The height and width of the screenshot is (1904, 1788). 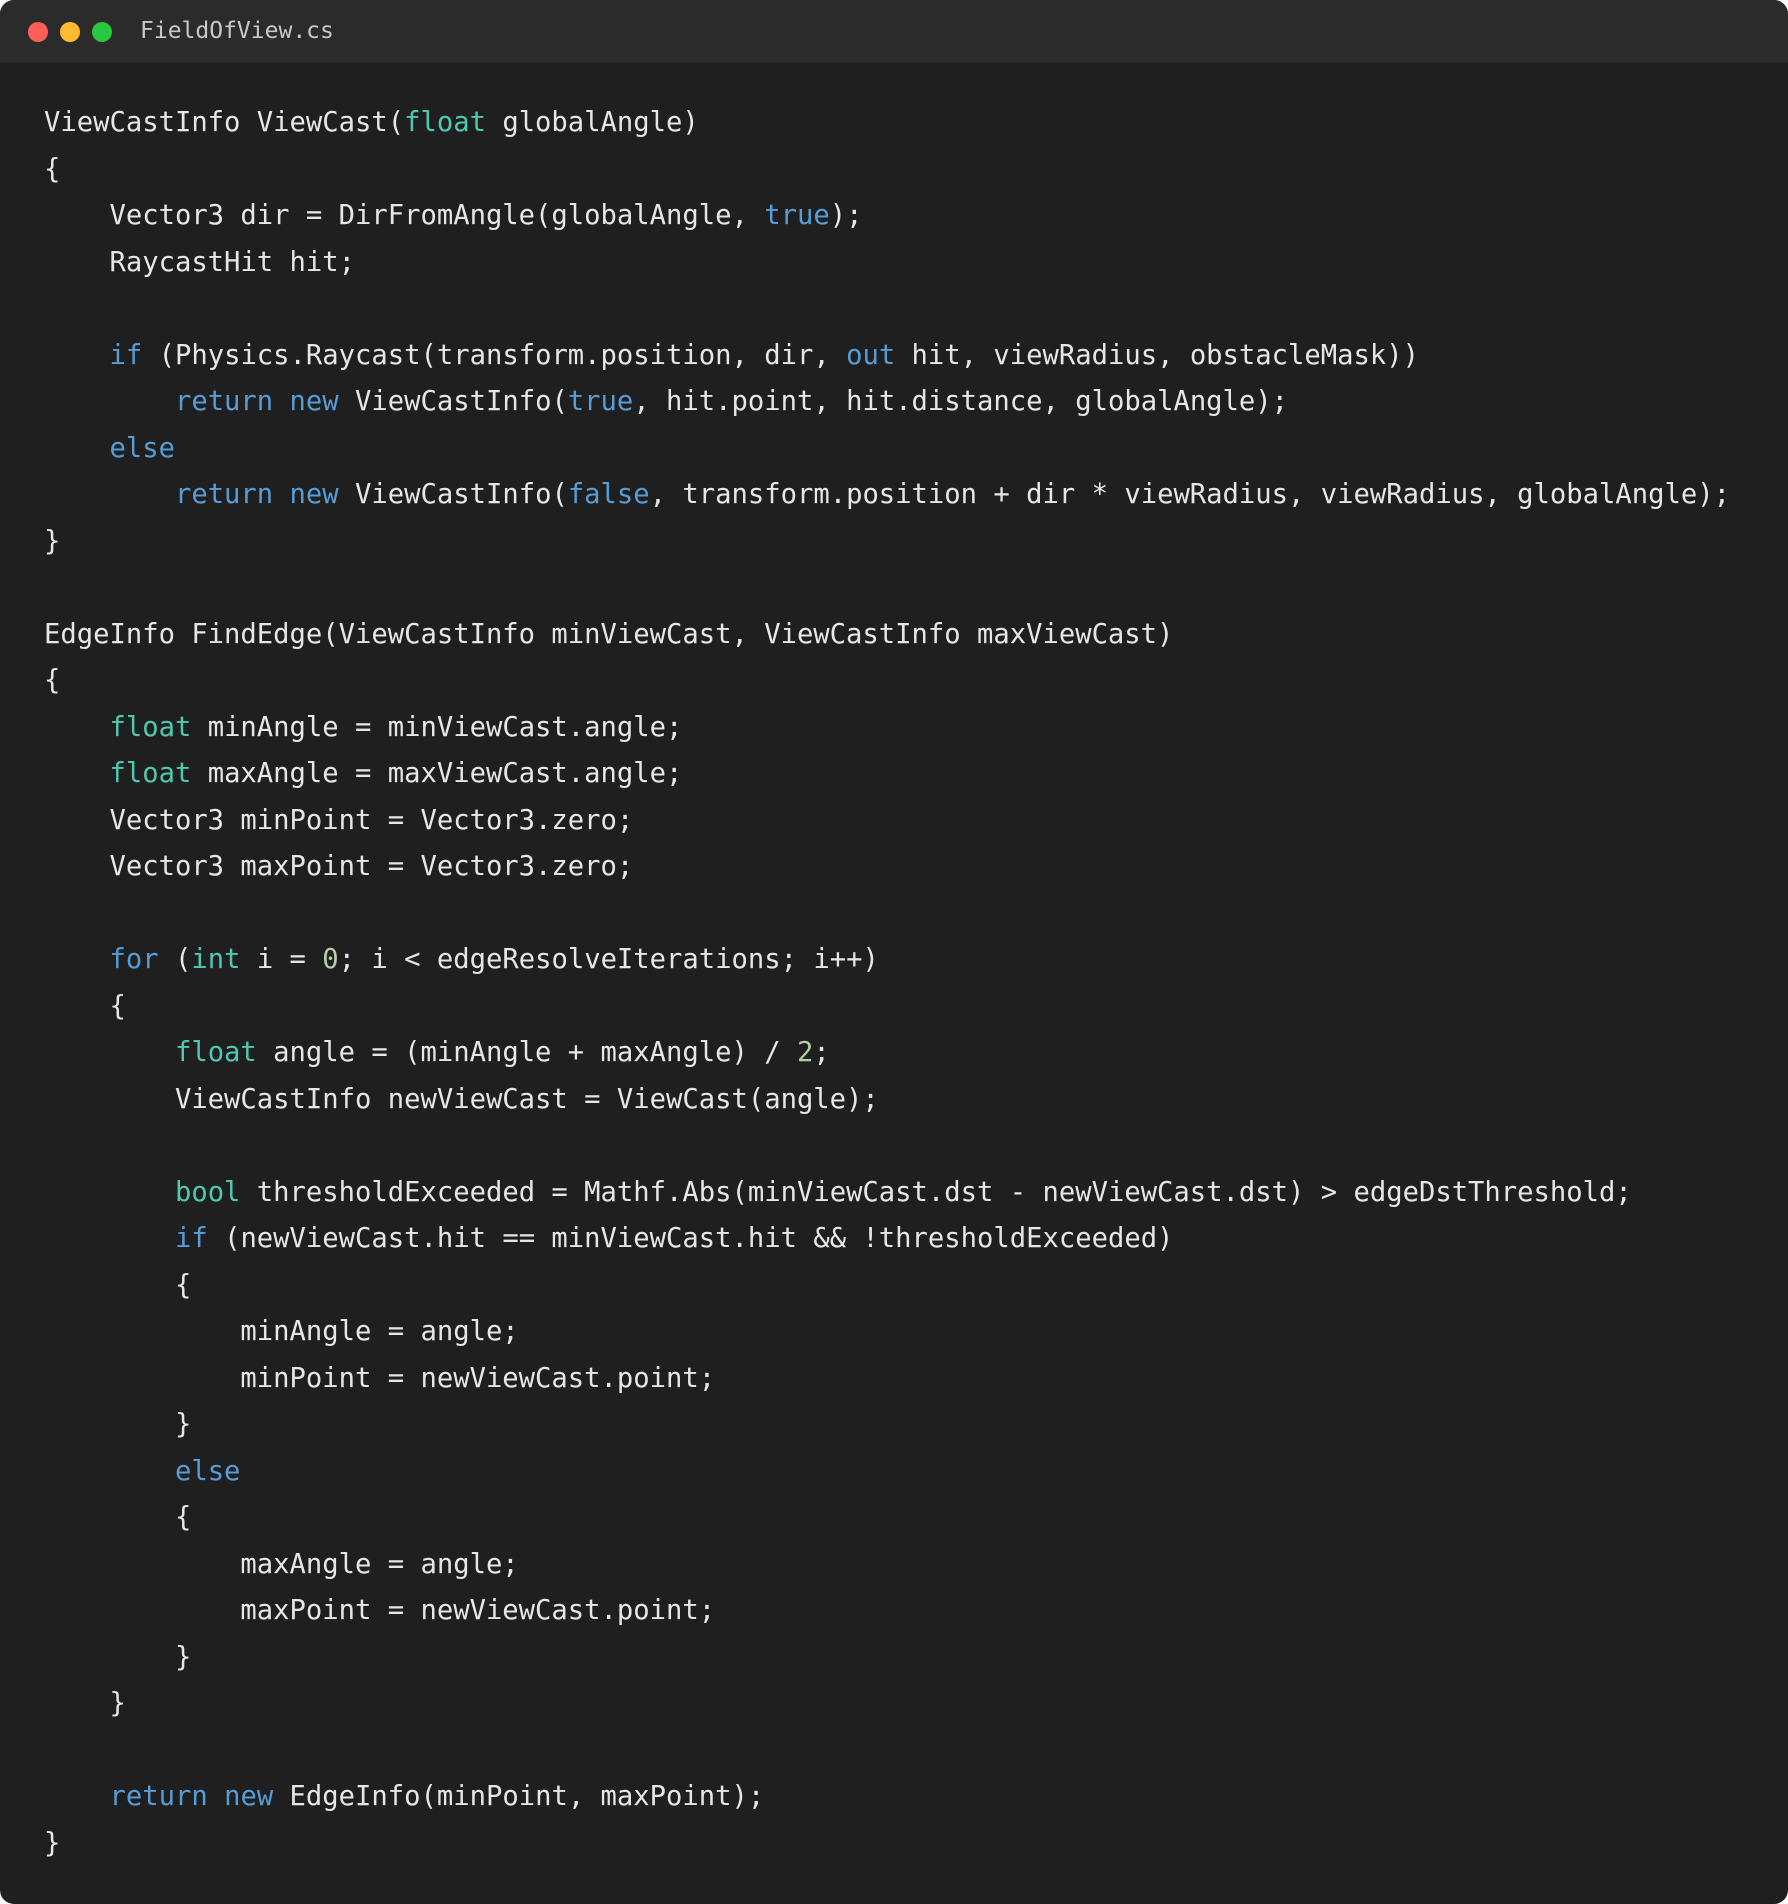 I want to click on code-line: Vector3 minPoint = Vector3.zero;, so click(x=887, y=821).